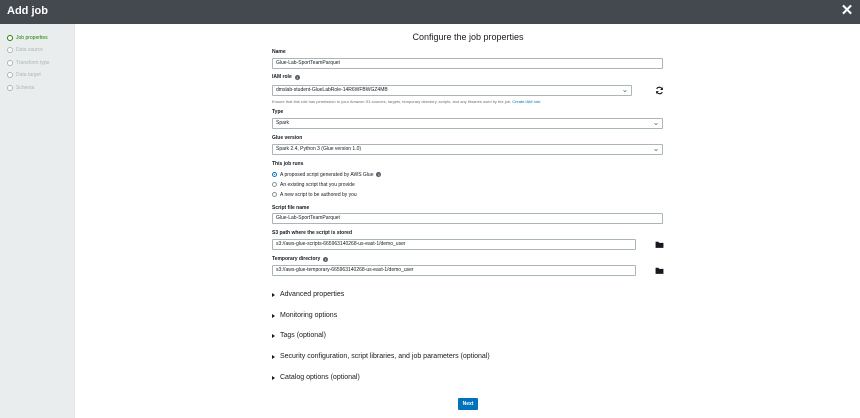 This screenshot has width=860, height=418. I want to click on type-label: Type, so click(278, 112).